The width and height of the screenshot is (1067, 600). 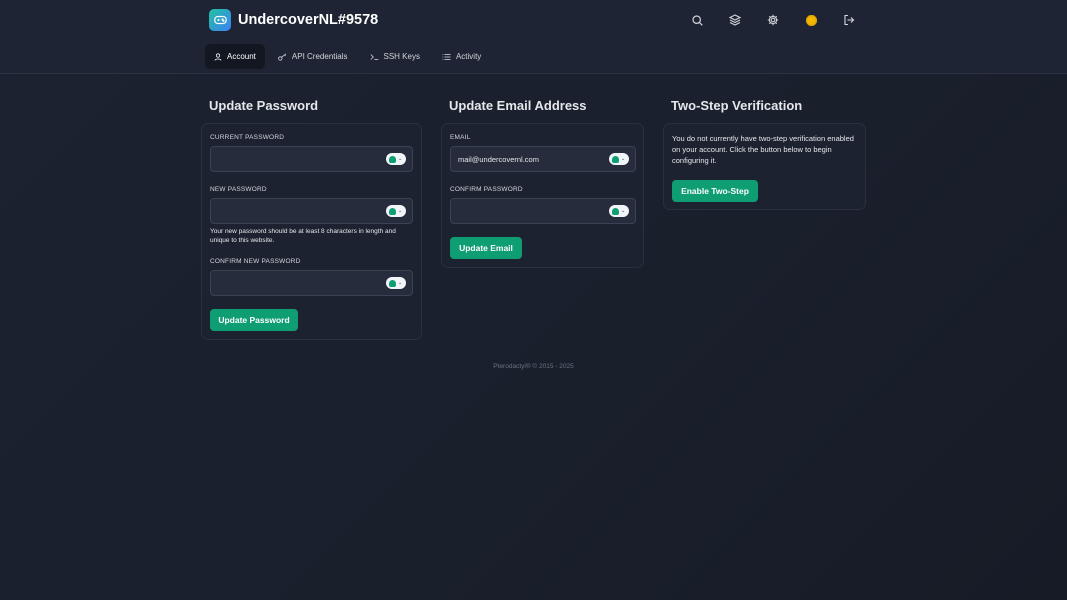 I want to click on new-password-field: ⌄, so click(x=311, y=211).